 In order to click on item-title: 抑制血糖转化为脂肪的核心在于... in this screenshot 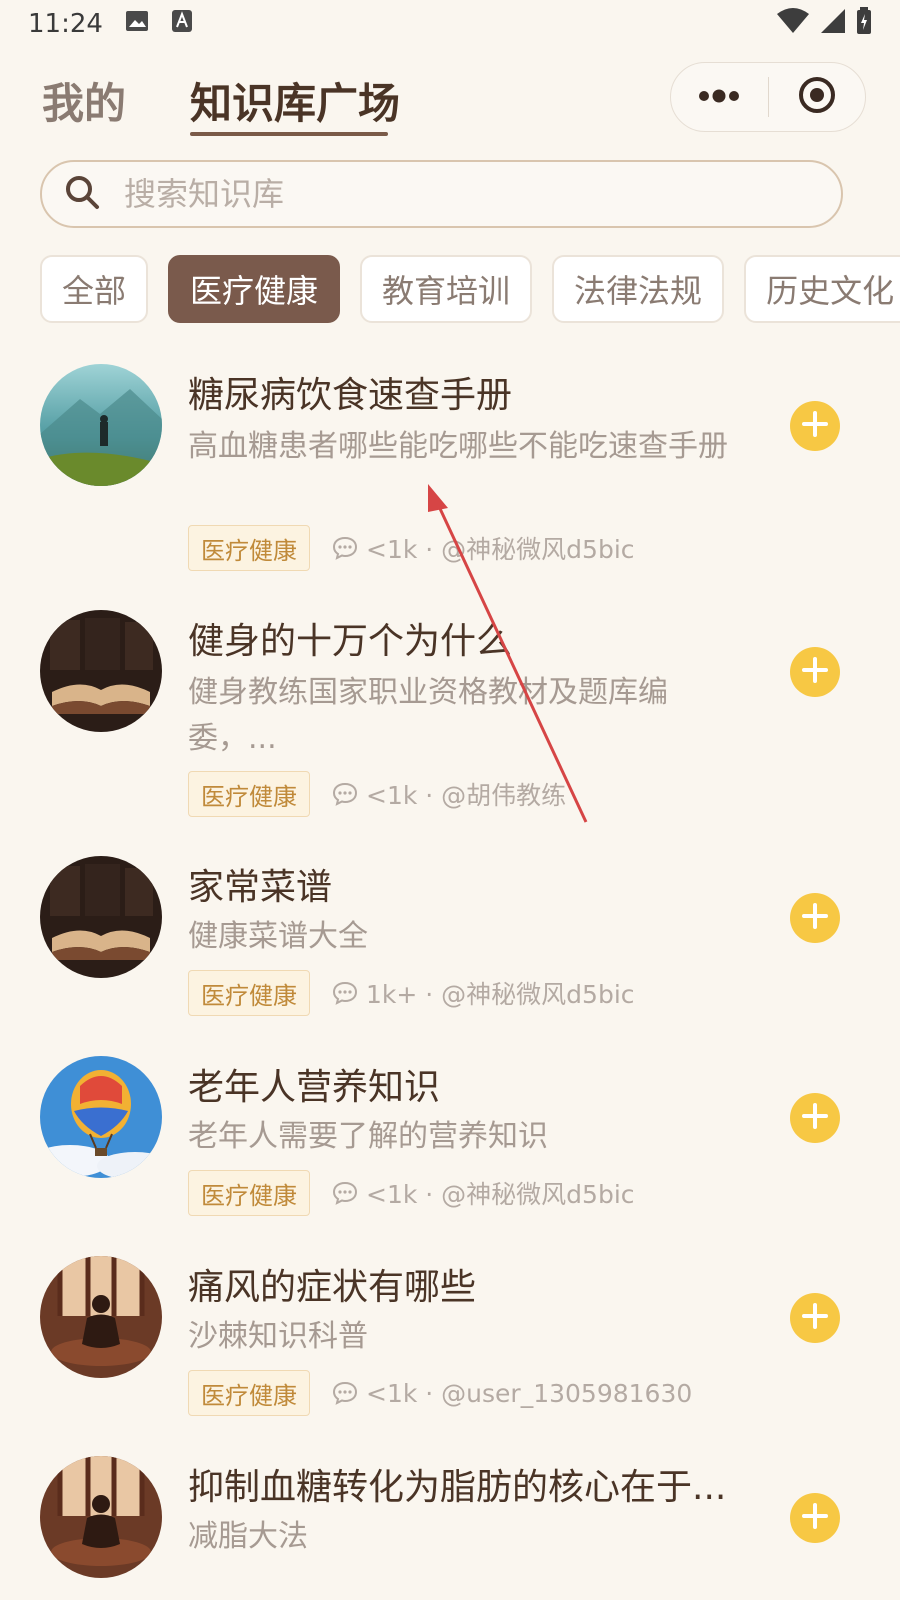, I will do `click(457, 1487)`.